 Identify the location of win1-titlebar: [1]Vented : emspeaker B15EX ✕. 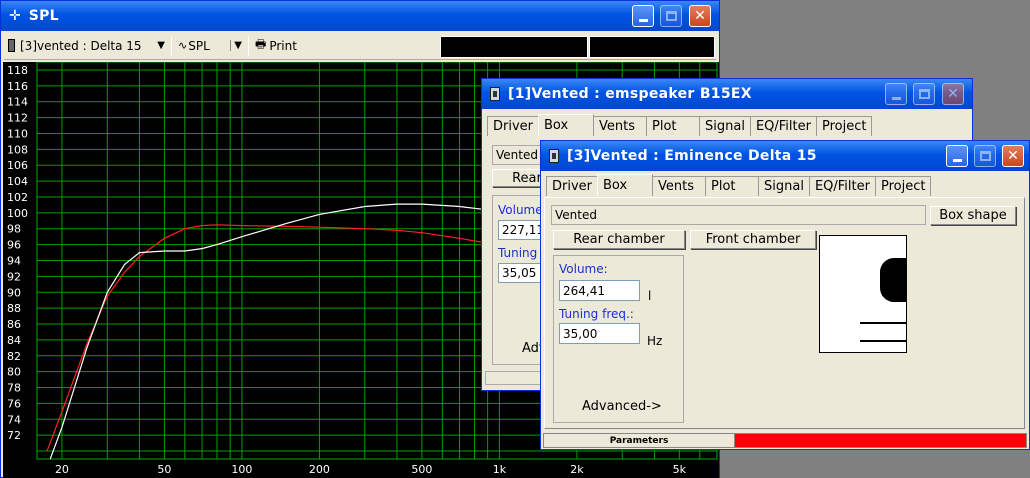
(727, 94).